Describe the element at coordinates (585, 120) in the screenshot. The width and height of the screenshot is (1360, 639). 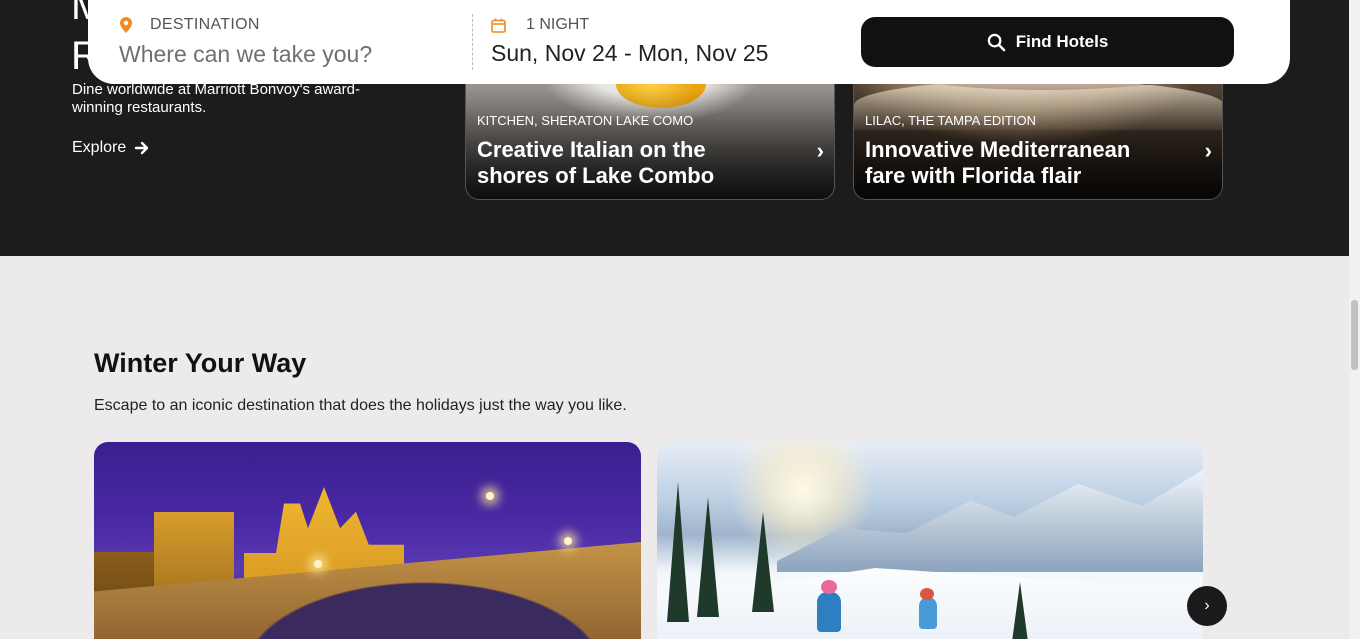
I see `restaurant-eyebrow: KITCHEN, SHERATON LAKE COMO` at that location.